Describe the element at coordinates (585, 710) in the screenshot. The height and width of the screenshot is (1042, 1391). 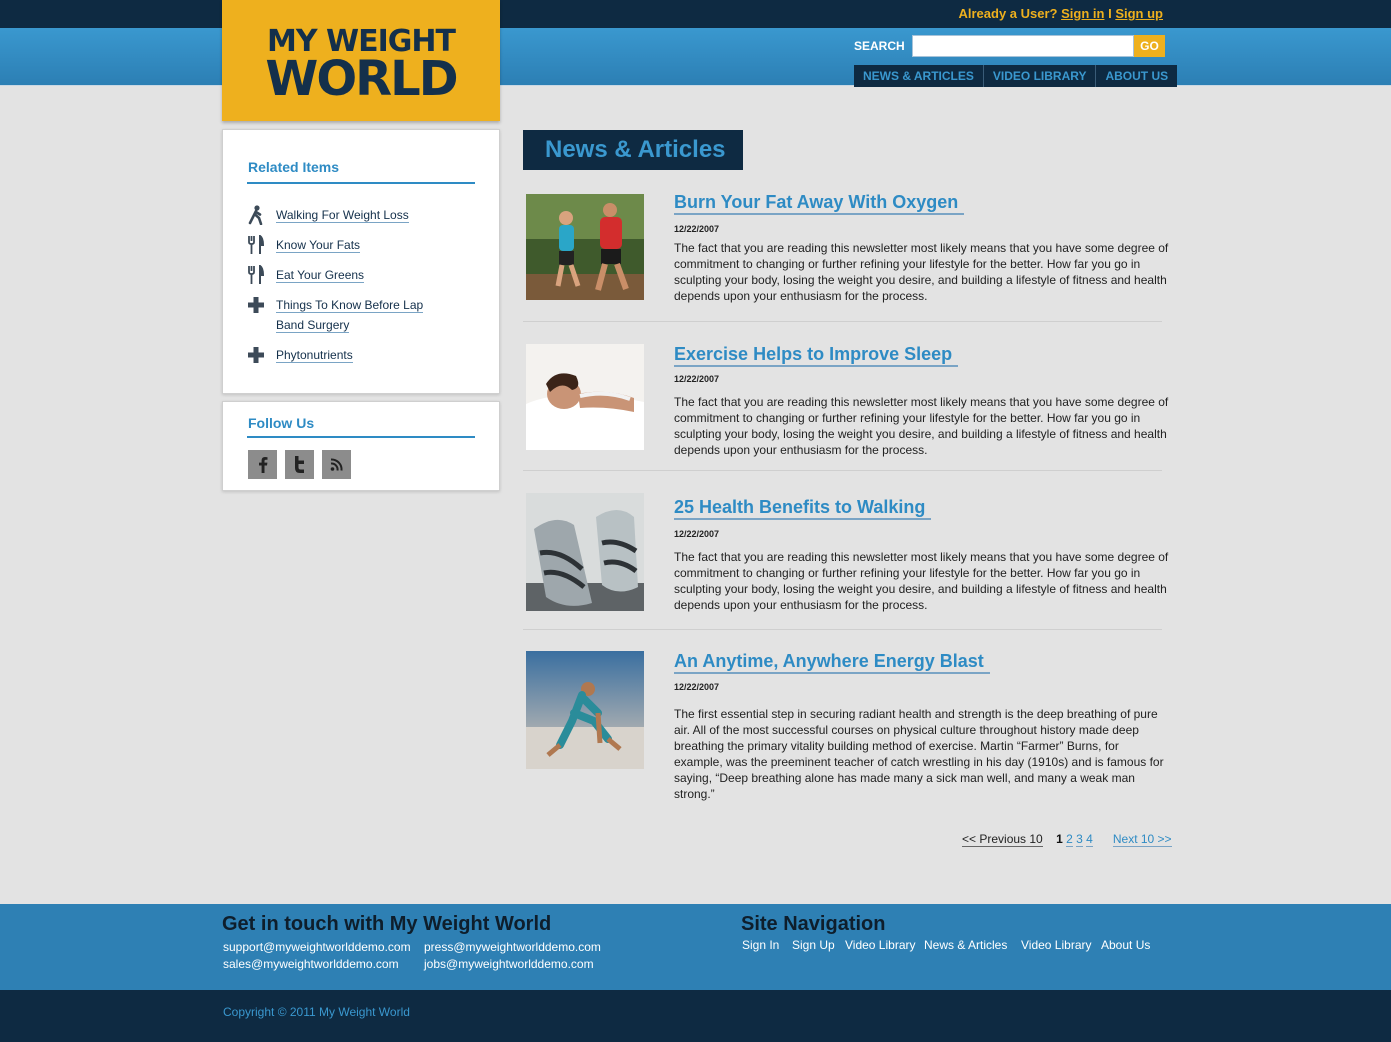
I see `article-thumbnail-sprinter` at that location.